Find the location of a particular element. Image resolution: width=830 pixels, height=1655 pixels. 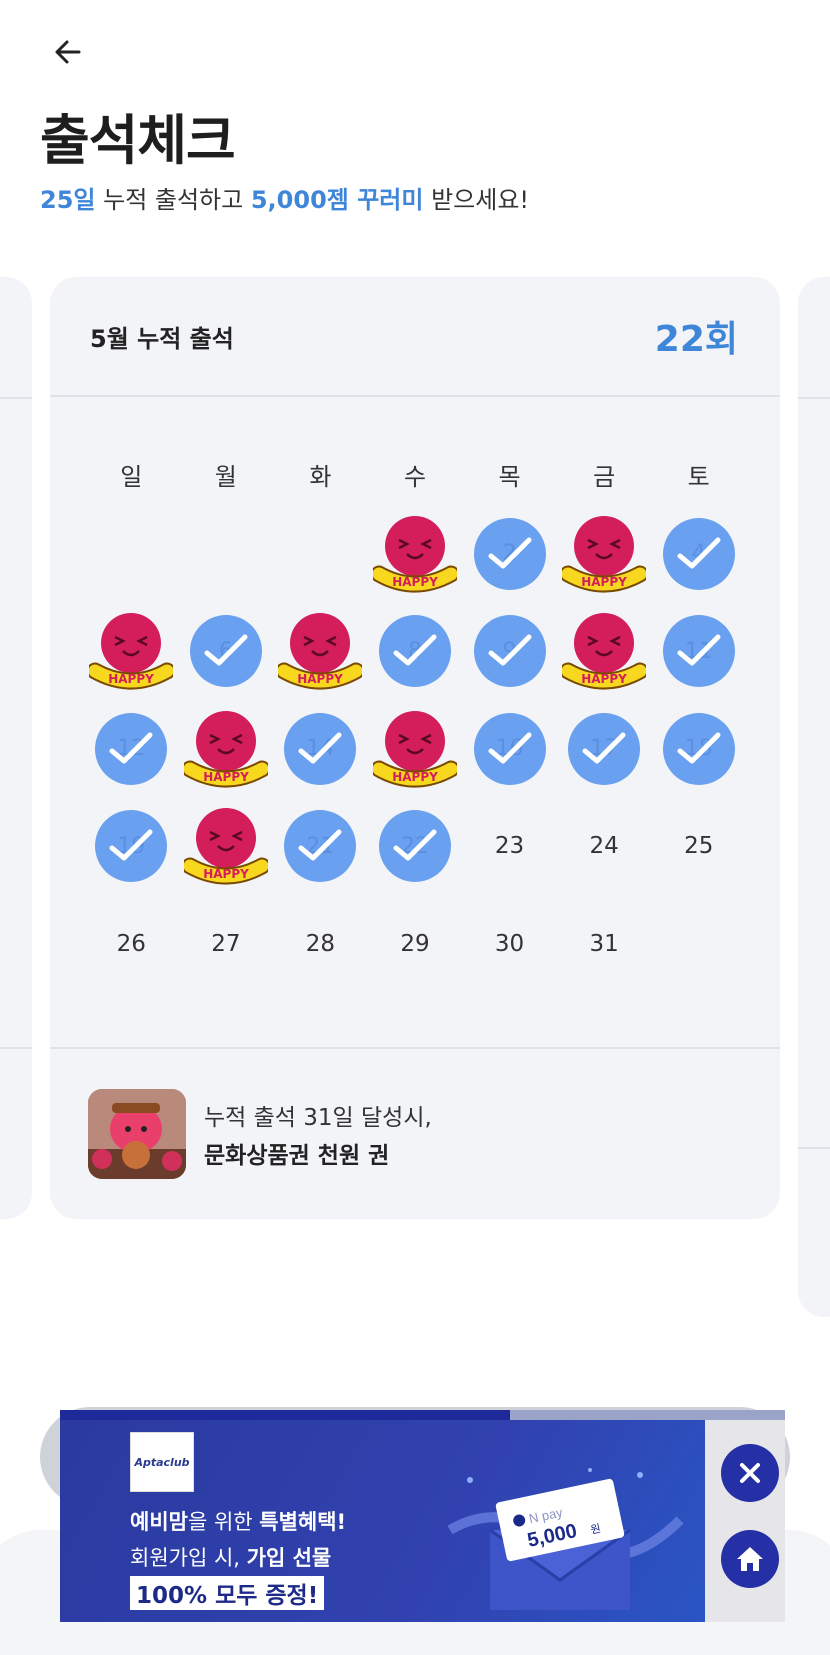

calendar-day: 28 is located at coordinates (320, 944).